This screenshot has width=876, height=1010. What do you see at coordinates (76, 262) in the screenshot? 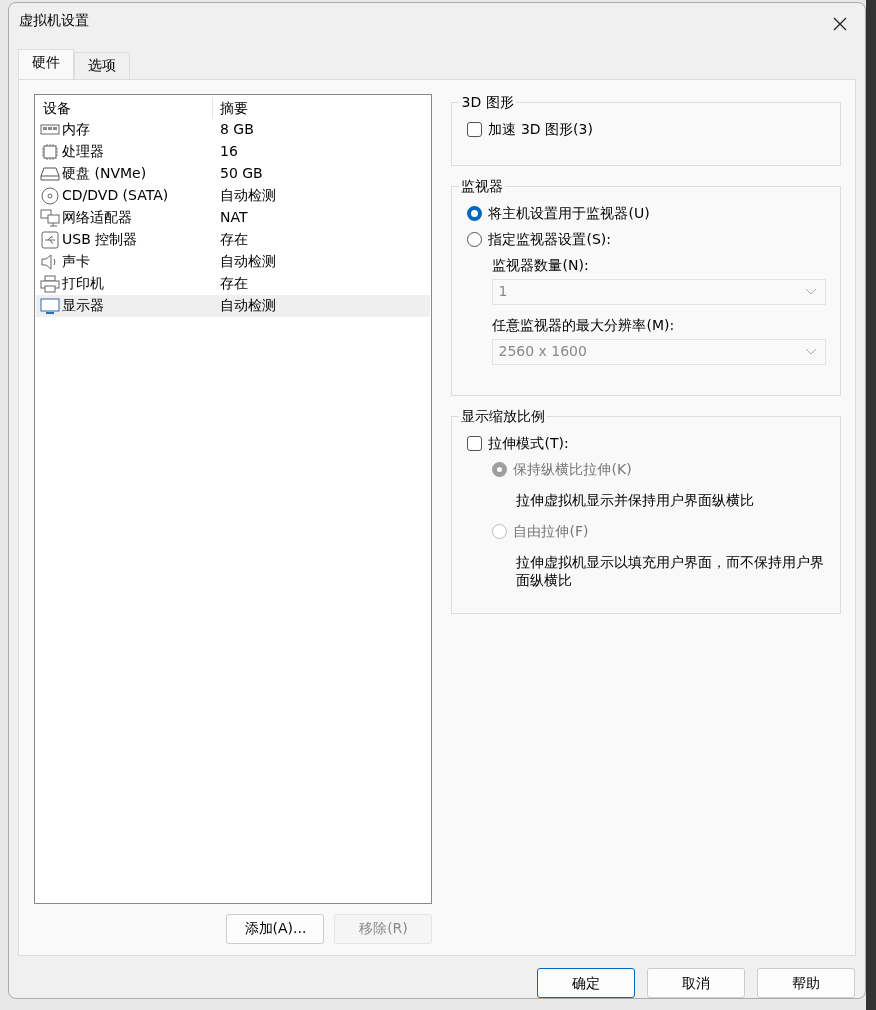
I see `table-cell-text: 声卡` at bounding box center [76, 262].